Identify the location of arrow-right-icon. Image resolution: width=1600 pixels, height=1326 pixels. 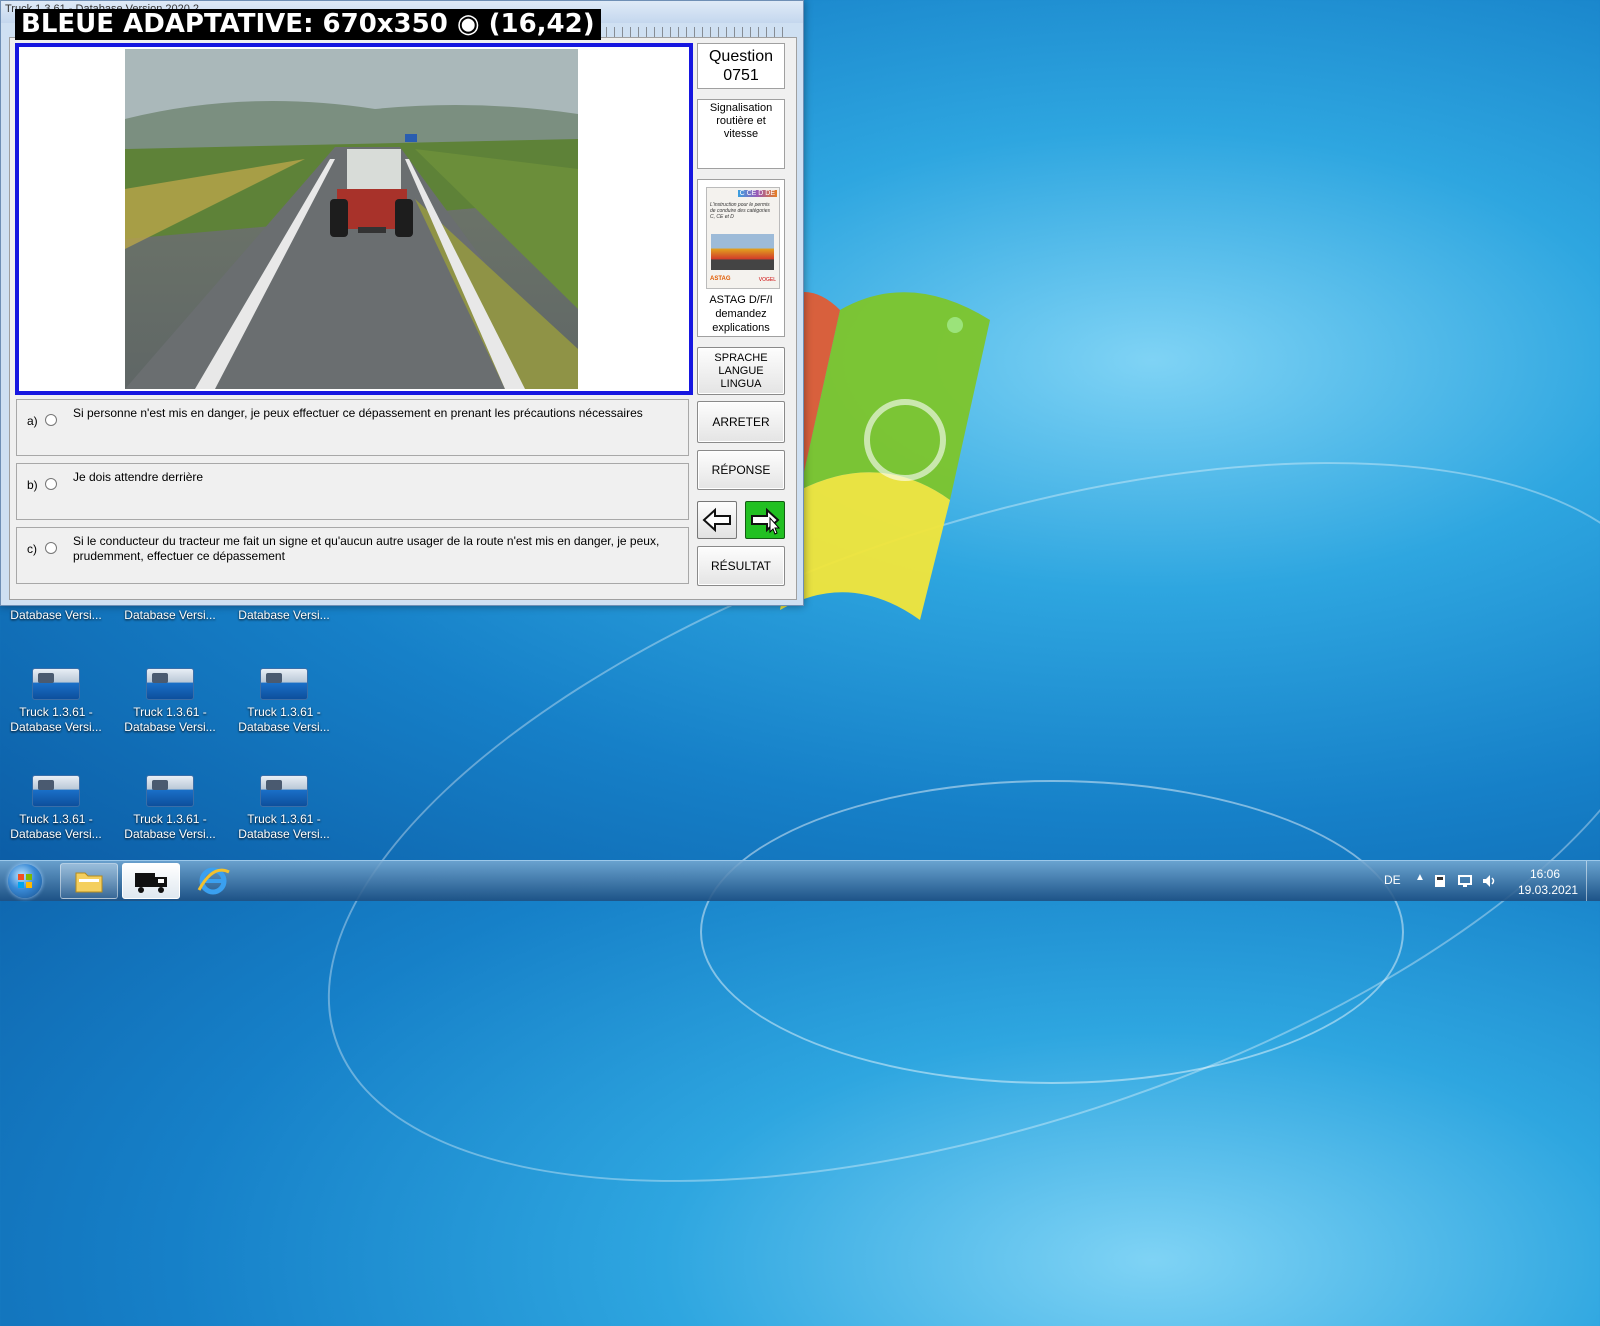
(766, 521).